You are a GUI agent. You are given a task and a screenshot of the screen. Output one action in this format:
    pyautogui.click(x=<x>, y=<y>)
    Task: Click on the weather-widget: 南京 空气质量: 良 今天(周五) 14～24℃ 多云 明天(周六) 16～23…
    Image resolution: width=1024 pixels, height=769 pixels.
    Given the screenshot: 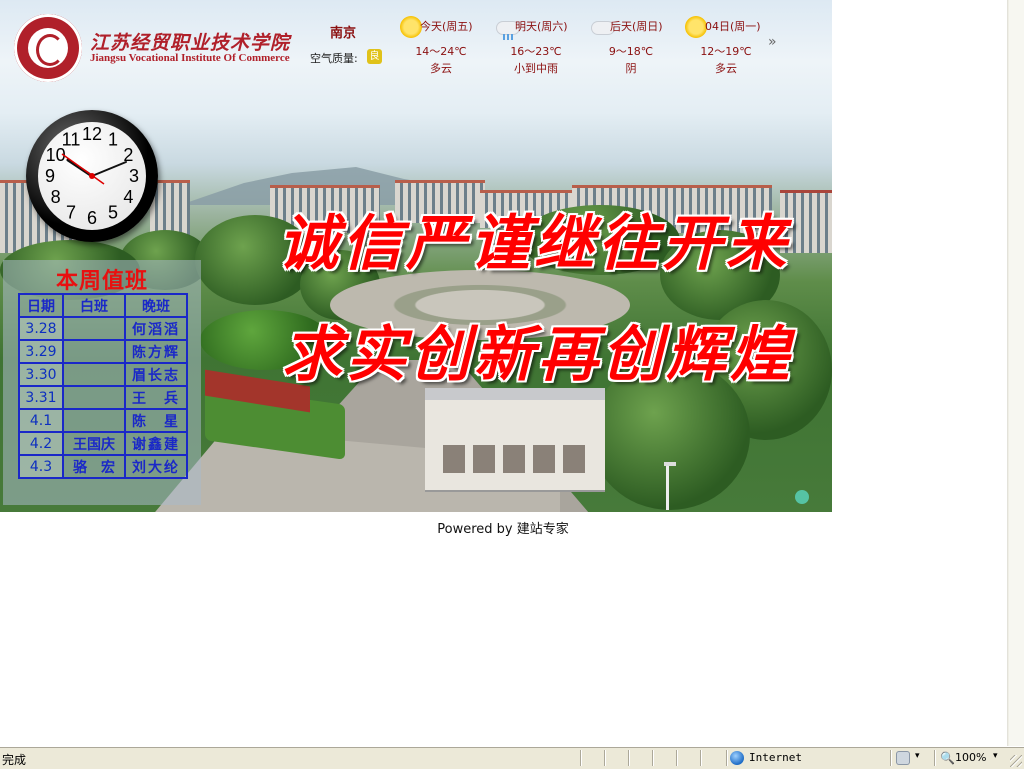 What is the action you would take?
    pyautogui.click(x=550, y=46)
    